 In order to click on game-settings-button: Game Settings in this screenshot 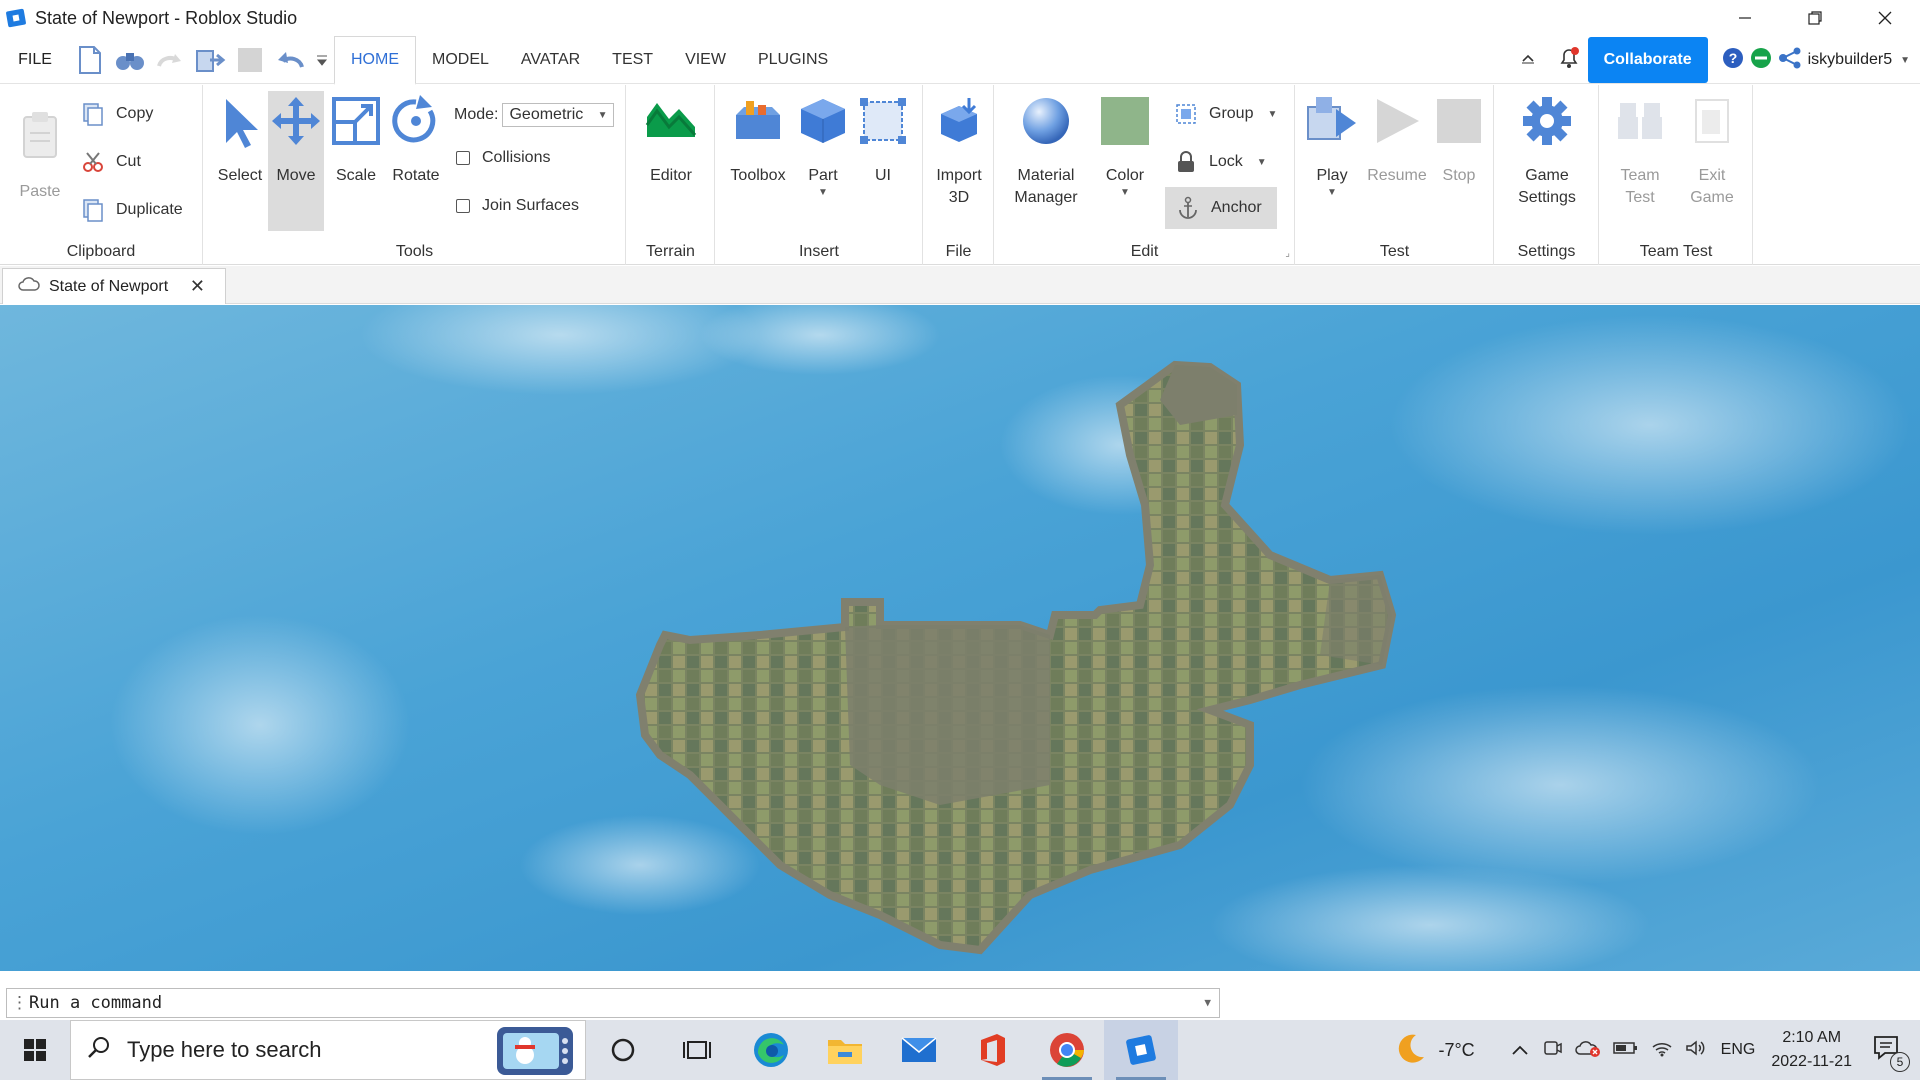, I will do `click(1547, 150)`.